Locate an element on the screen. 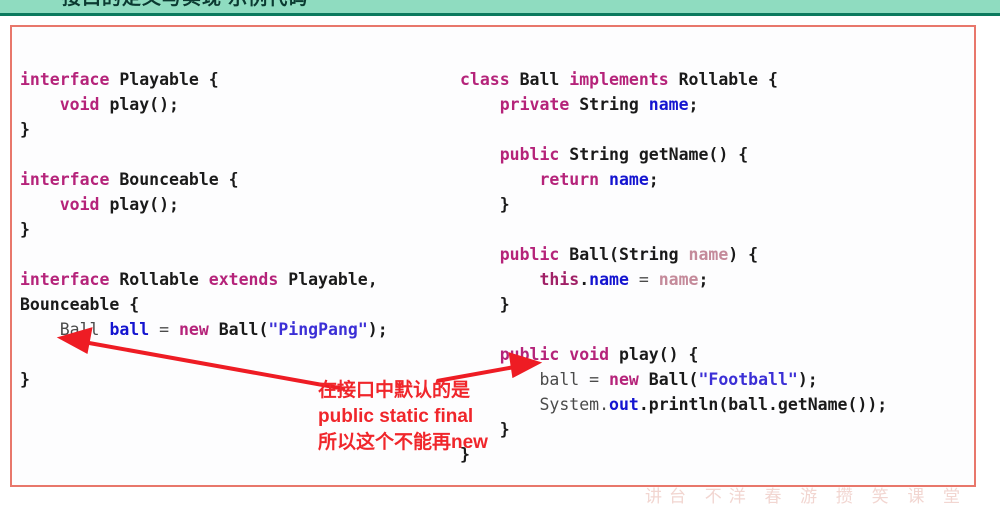 The image size is (1000, 507). red-annotation: 在接口中默认的是 public static final 所以这个不能再new is located at coordinates (403, 417).